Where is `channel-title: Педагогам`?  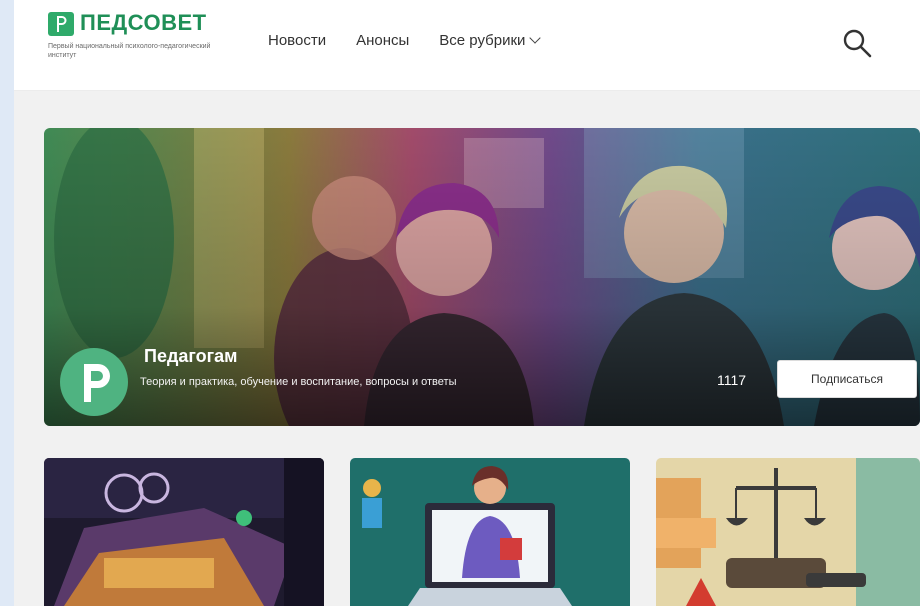 channel-title: Педагогам is located at coordinates (190, 356).